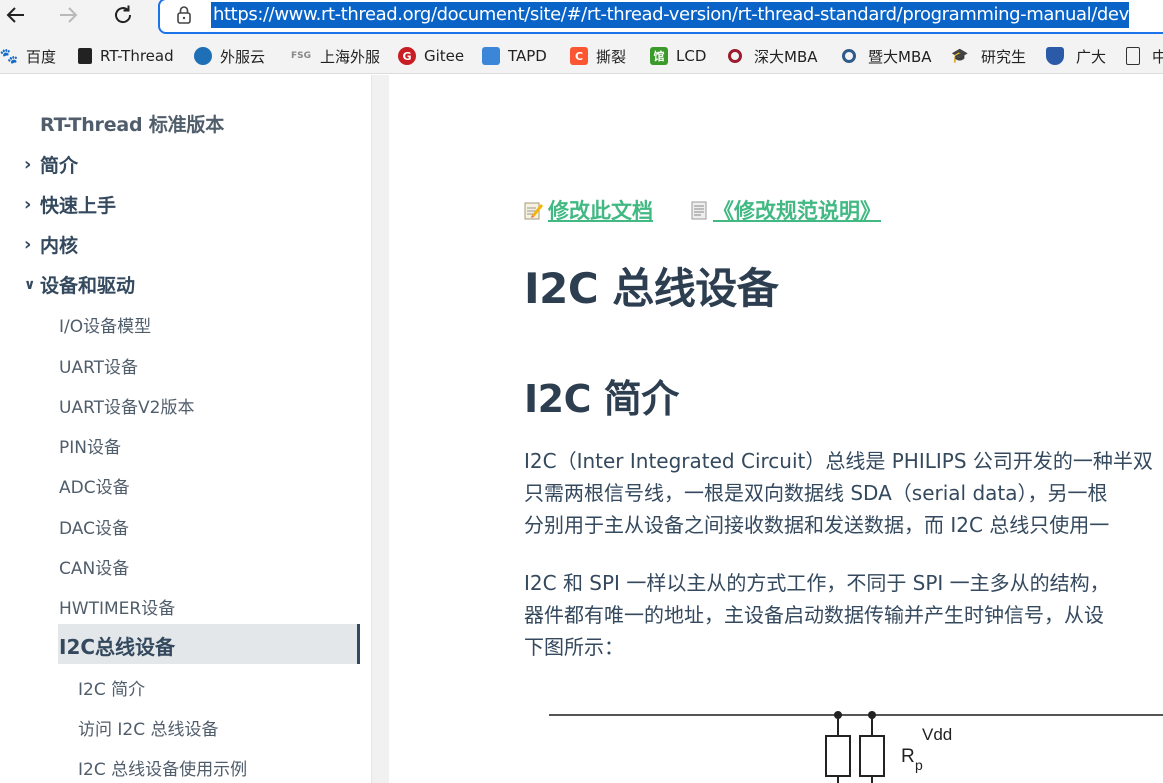 The width and height of the screenshot is (1163, 783). I want to click on bookmark-label: TAPD, so click(527, 56).